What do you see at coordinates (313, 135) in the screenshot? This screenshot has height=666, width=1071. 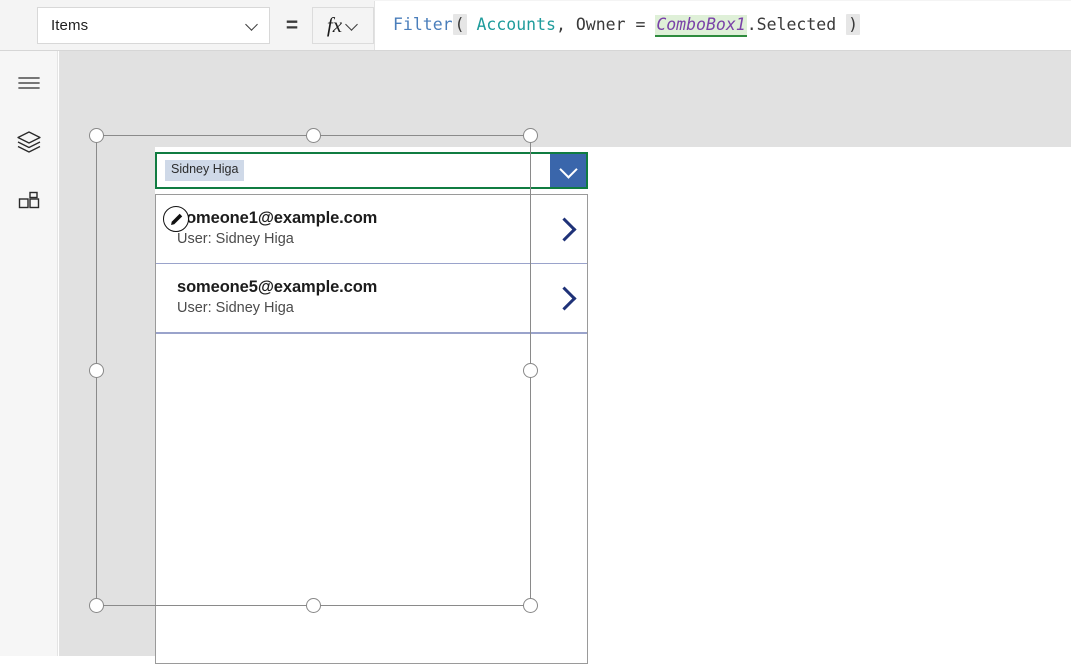 I see `resize-handle-top-center` at bounding box center [313, 135].